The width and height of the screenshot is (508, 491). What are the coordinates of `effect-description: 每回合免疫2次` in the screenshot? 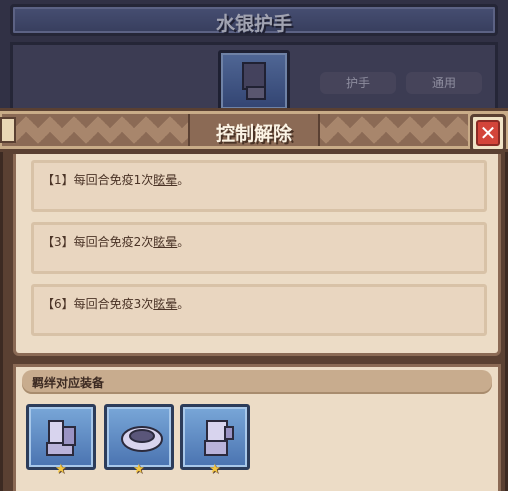 It's located at (113, 242).